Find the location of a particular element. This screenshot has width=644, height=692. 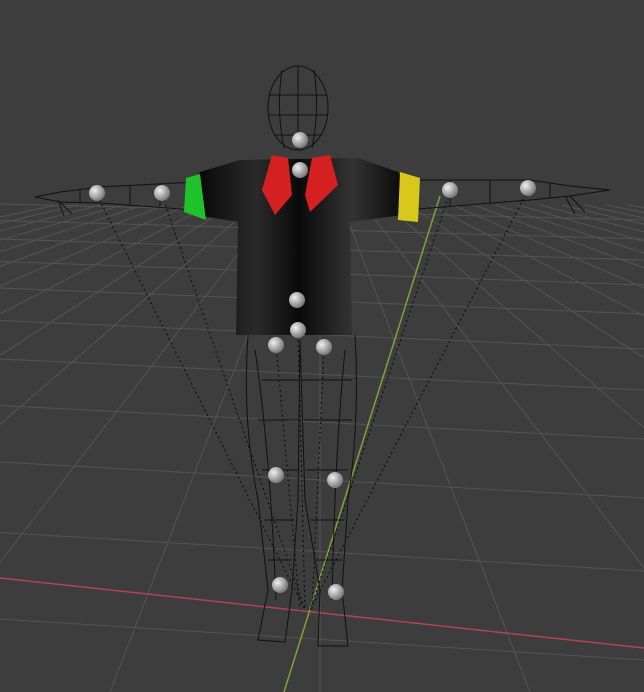

x-axis-line is located at coordinates (322, 613).